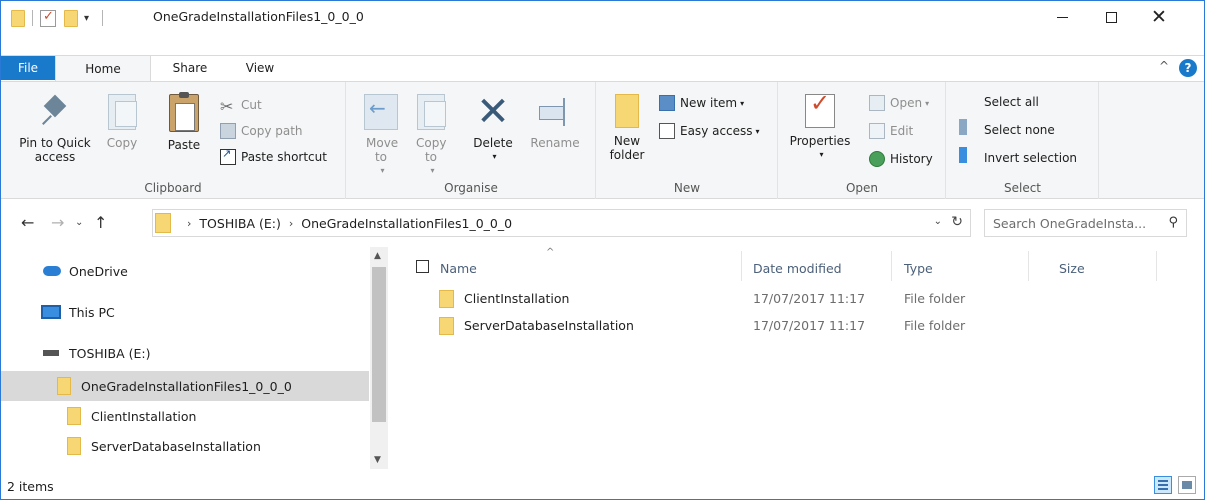 The width and height of the screenshot is (1205, 500). What do you see at coordinates (797, 268) in the screenshot?
I see `column-header-date-modified: Date modified` at bounding box center [797, 268].